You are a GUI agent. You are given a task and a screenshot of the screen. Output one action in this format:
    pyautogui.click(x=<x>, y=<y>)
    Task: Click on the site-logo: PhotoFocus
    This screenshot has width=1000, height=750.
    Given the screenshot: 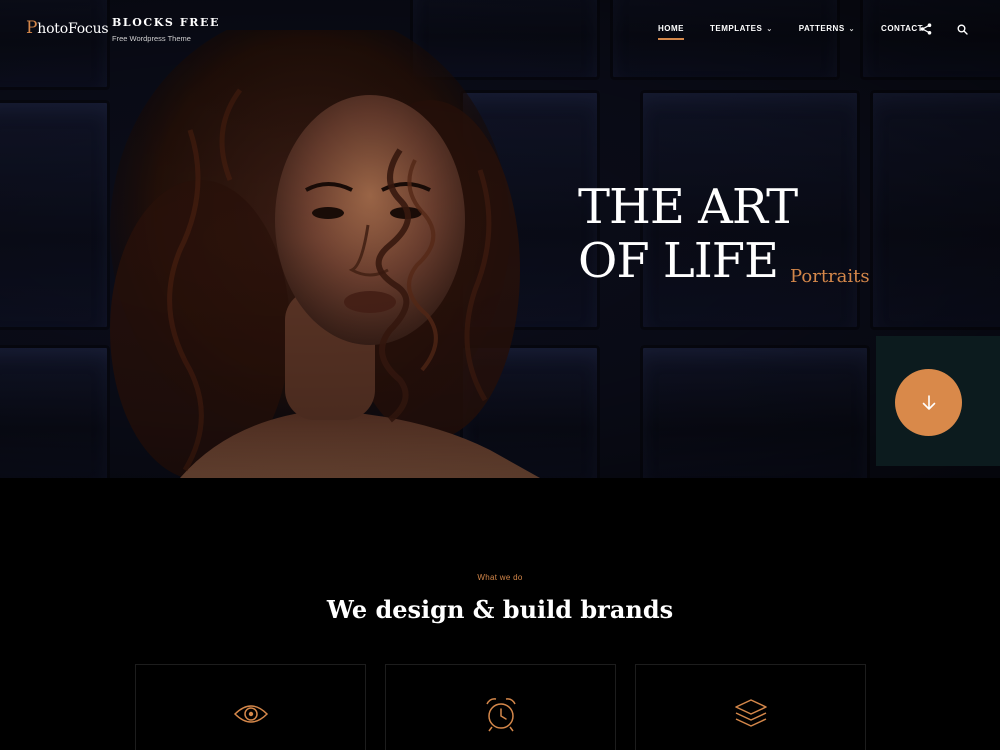 What is the action you would take?
    pyautogui.click(x=67, y=28)
    